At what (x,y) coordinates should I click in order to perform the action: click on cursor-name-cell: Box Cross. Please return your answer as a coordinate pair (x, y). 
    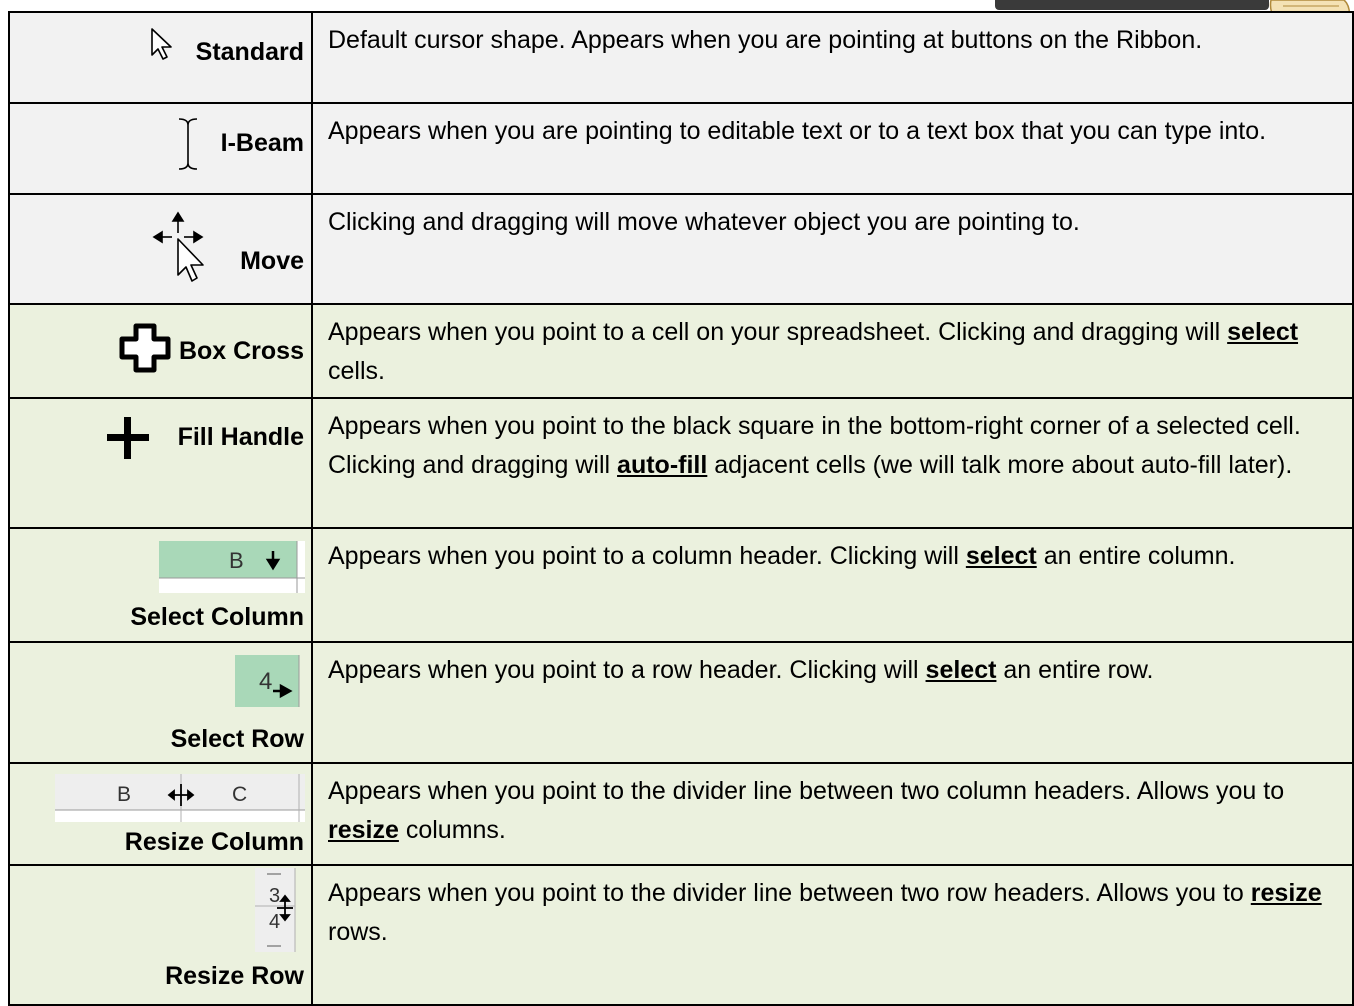
    Looking at the image, I should click on (160, 351).